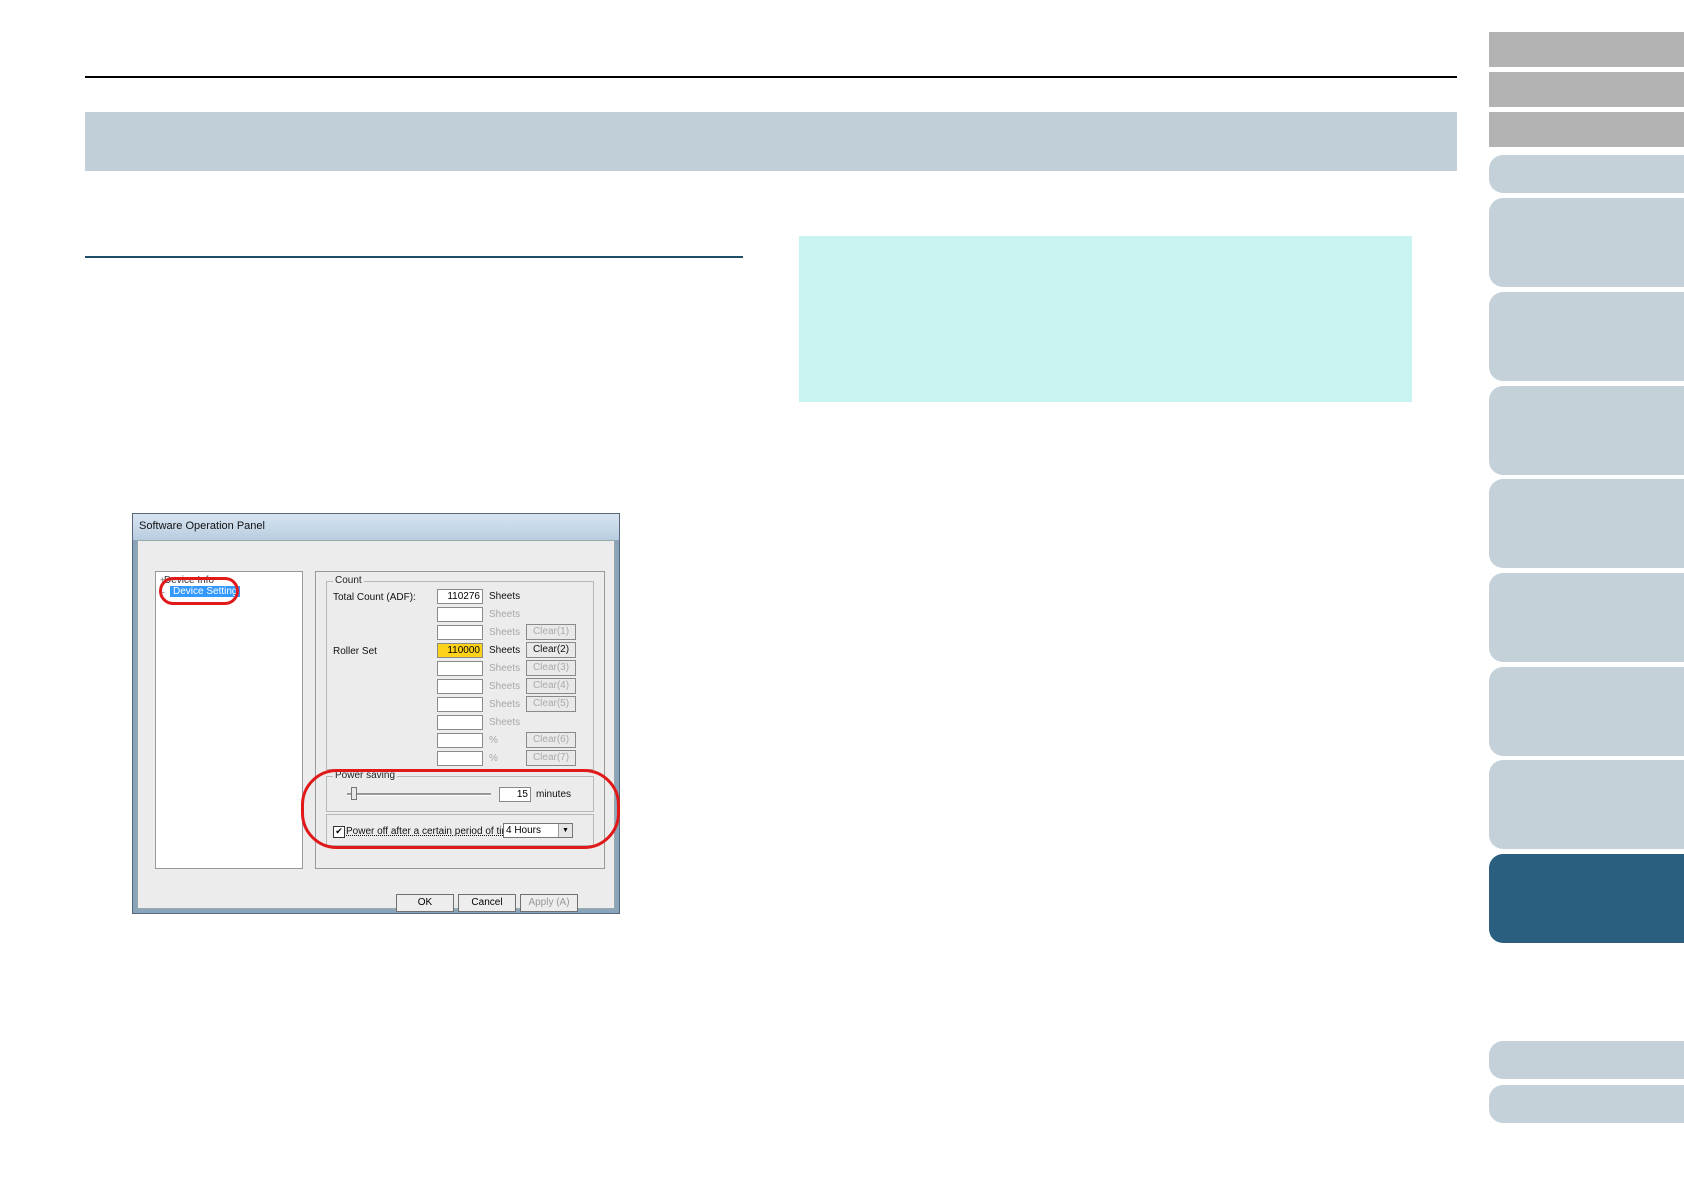  Describe the element at coordinates (348, 580) in the screenshot. I see `count-group-label: Count` at that location.